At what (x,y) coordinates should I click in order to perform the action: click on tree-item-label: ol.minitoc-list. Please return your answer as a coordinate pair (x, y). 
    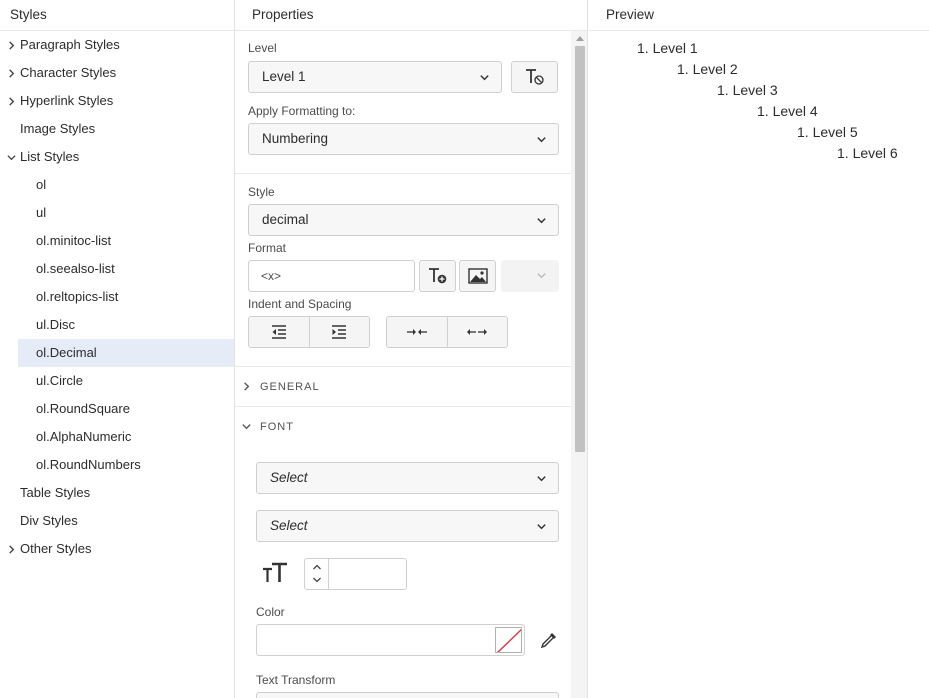
    Looking at the image, I should click on (74, 240).